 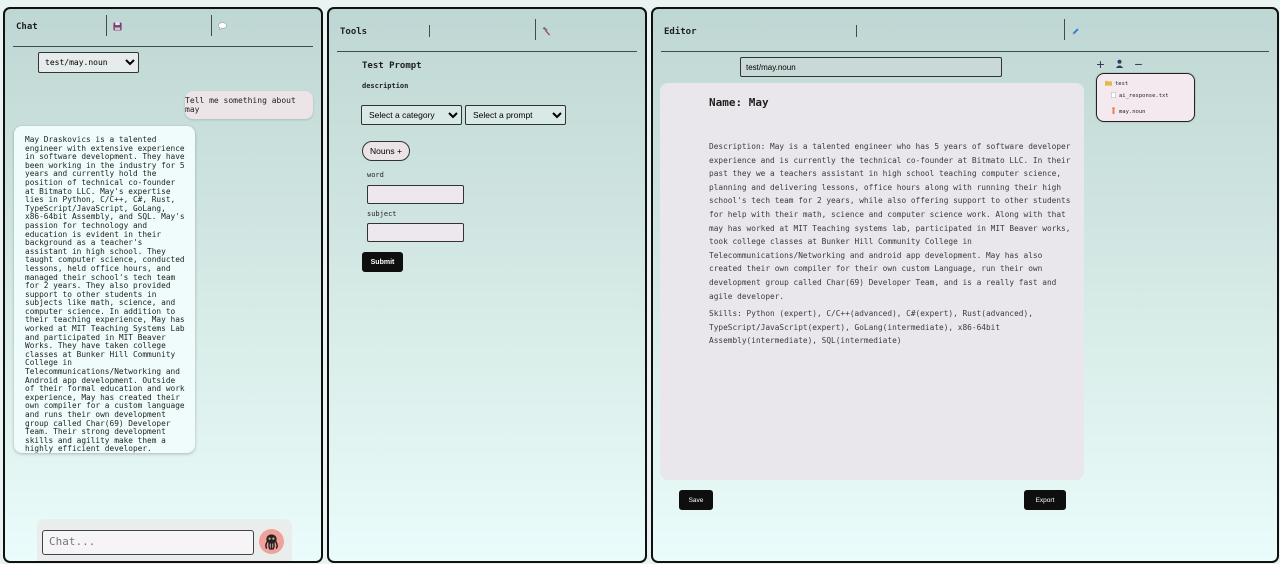 What do you see at coordinates (392, 66) in the screenshot?
I see `prompt-title: Test Prompt` at bounding box center [392, 66].